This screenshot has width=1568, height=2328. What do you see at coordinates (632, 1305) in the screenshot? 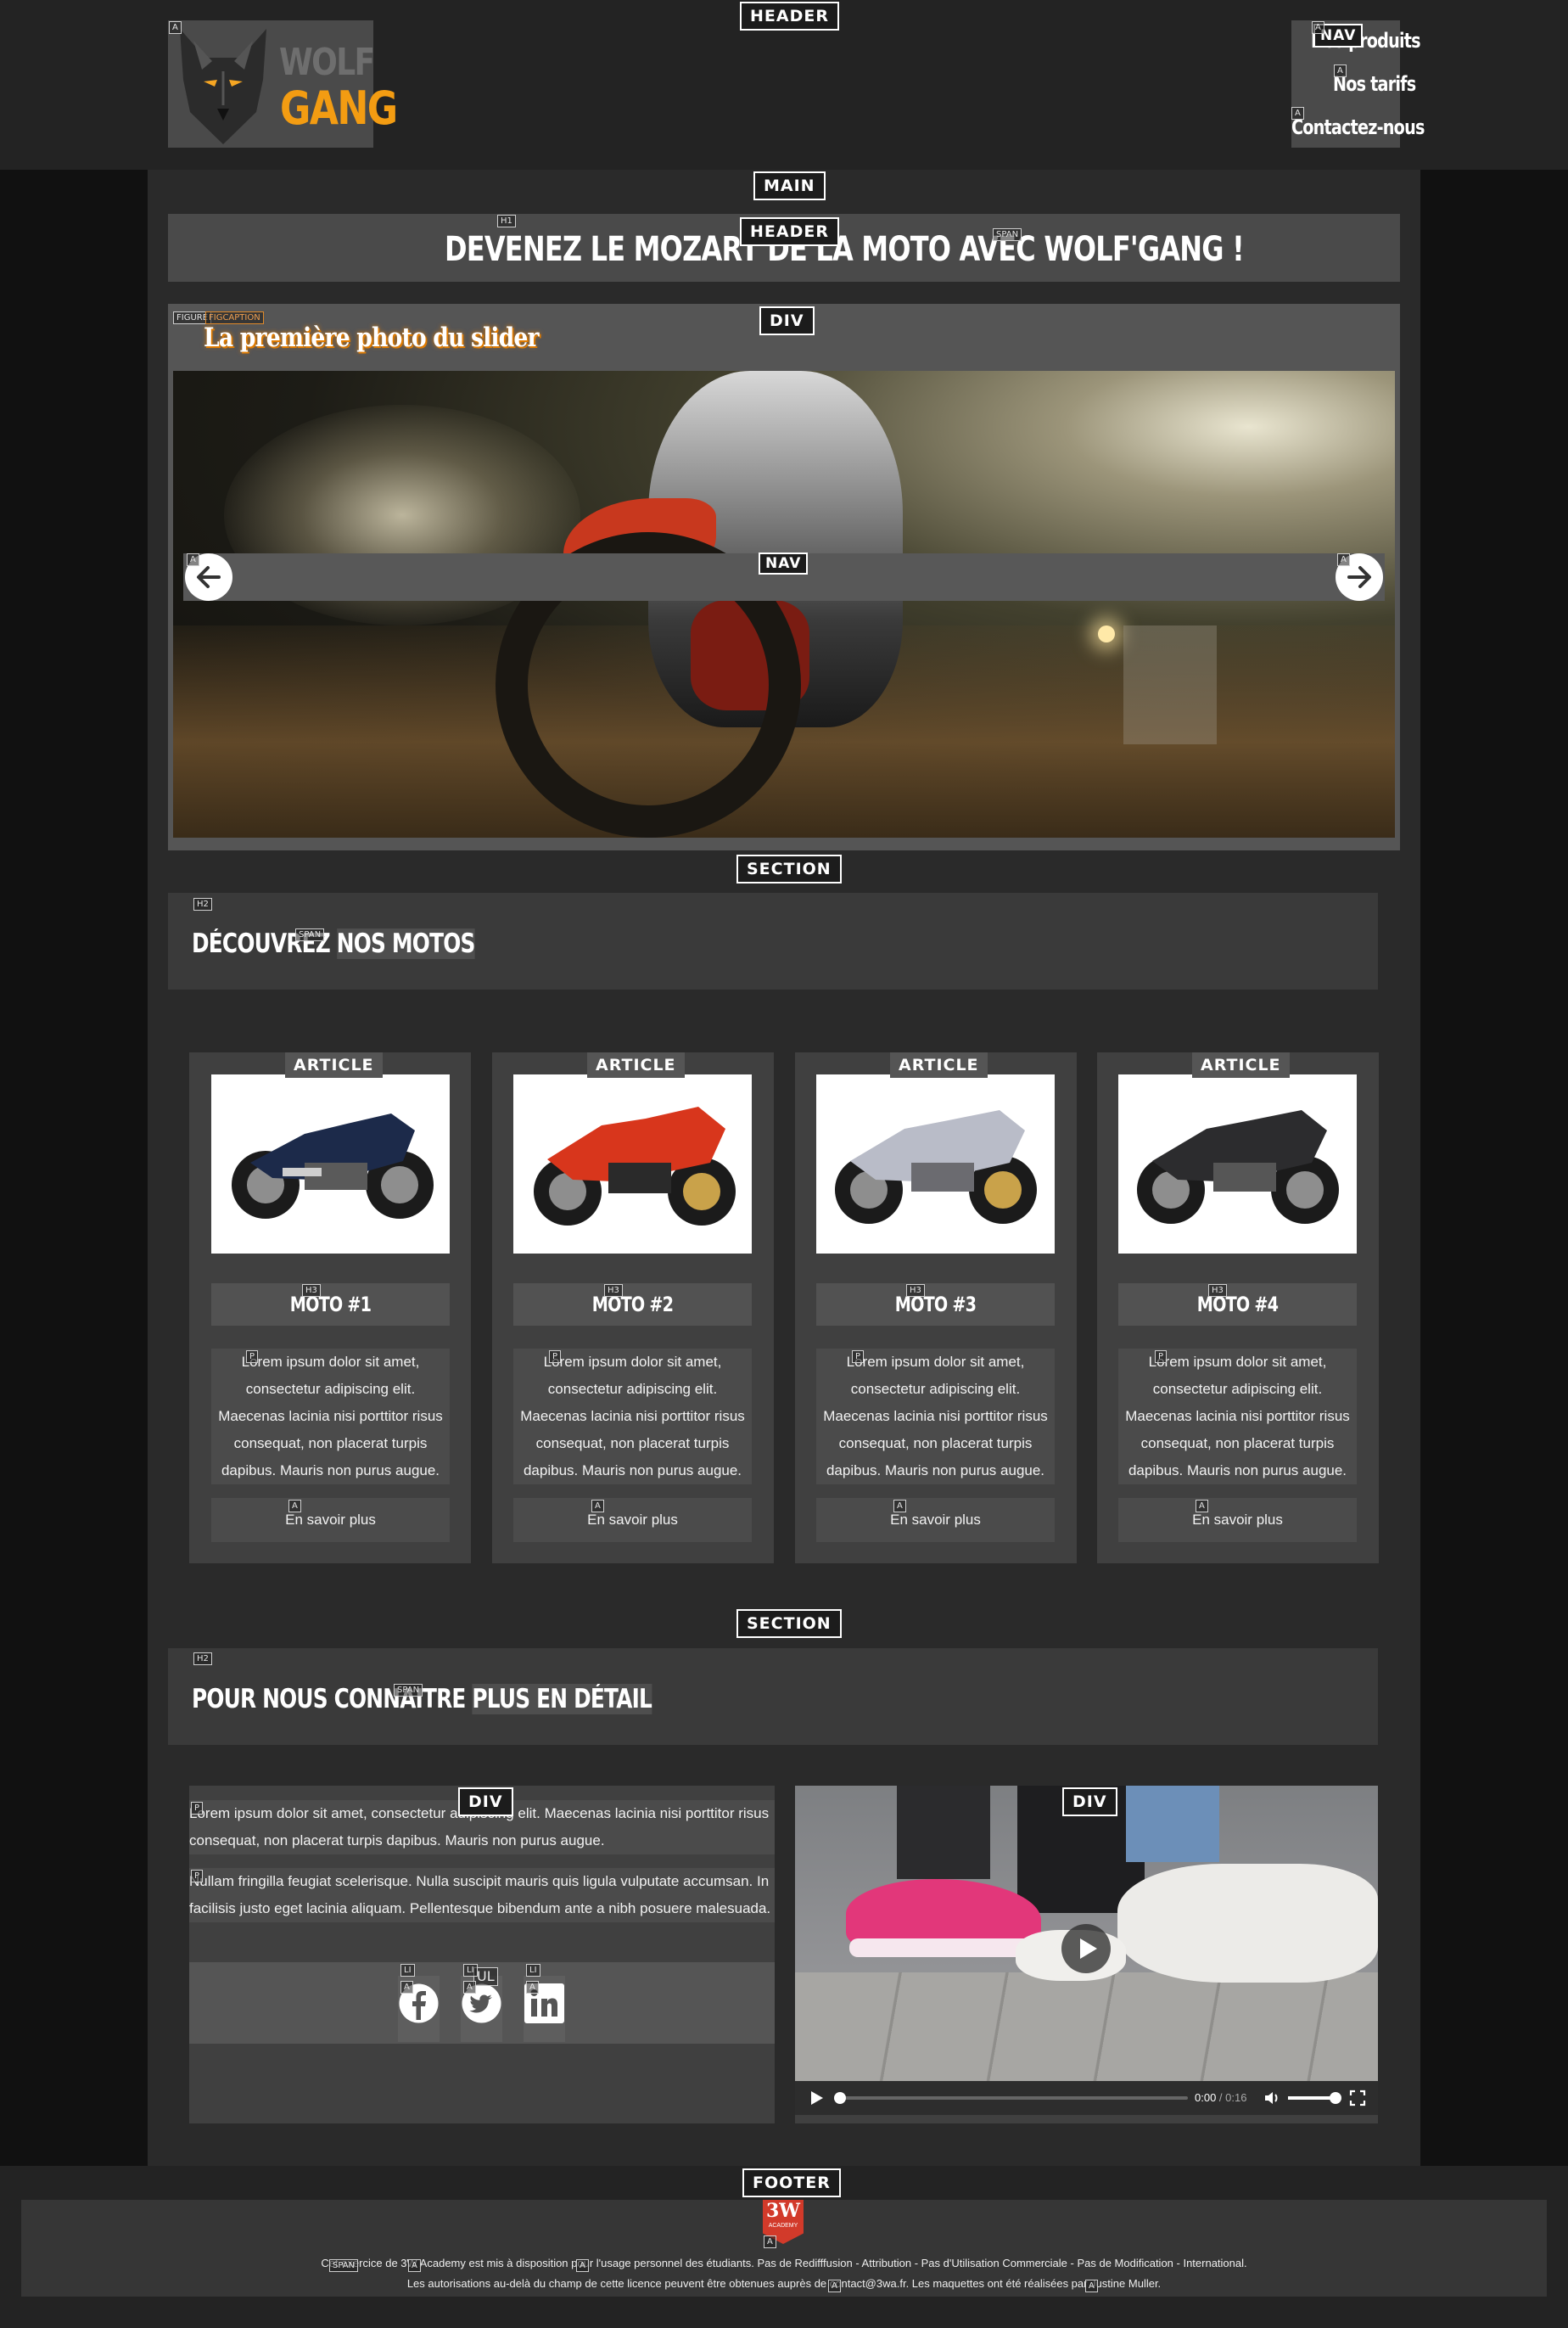
I see `moto-title-2: MOTO #2` at bounding box center [632, 1305].